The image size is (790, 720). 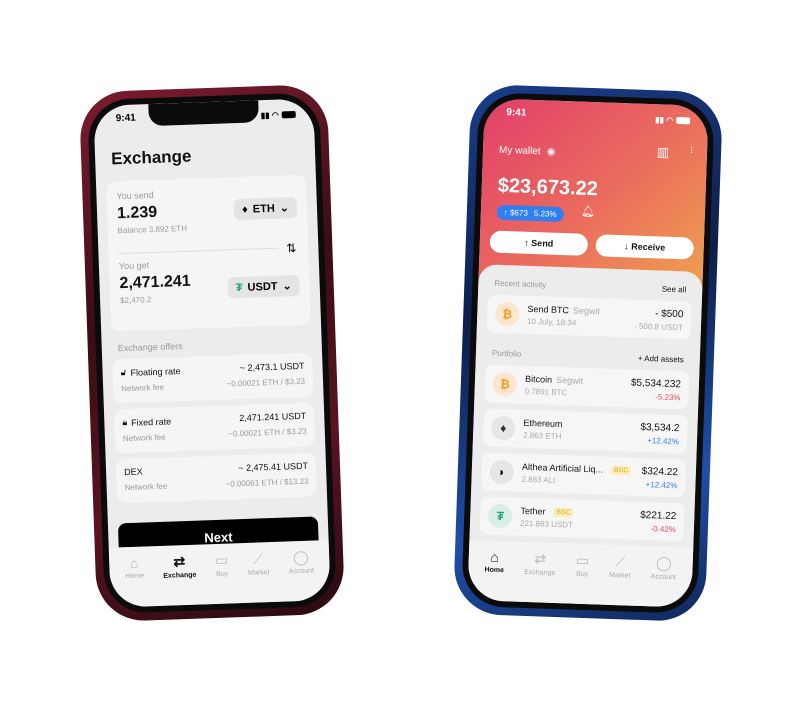 What do you see at coordinates (586, 311) in the screenshot?
I see `activity-tag: Segwit` at bounding box center [586, 311].